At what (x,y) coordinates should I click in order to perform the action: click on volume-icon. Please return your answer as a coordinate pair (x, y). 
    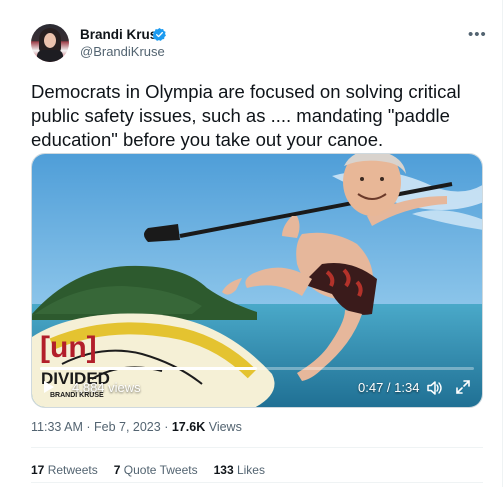
    Looking at the image, I should click on (434, 388).